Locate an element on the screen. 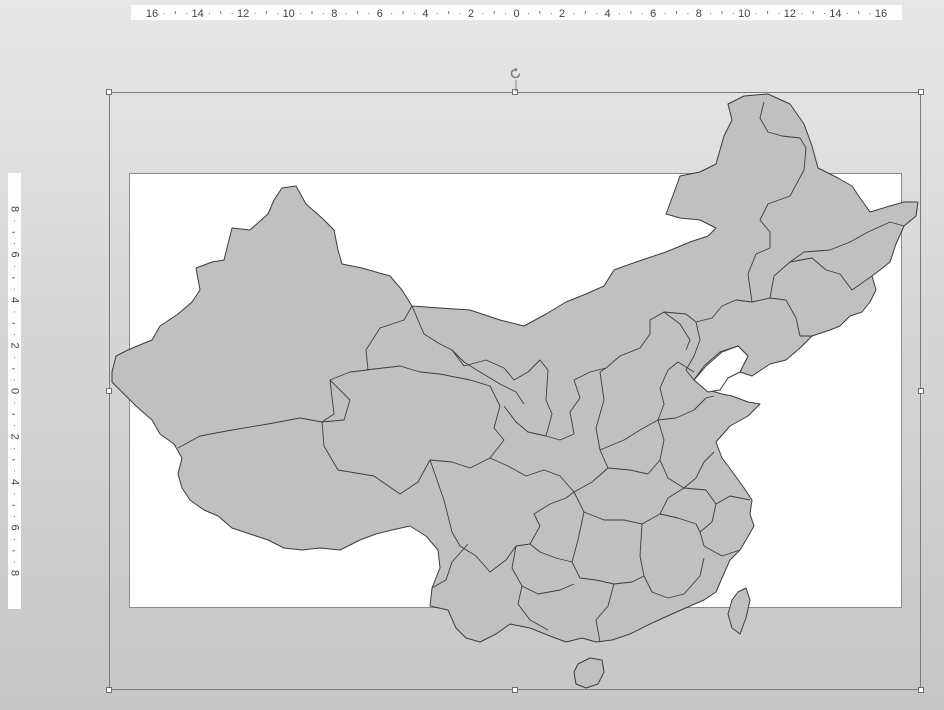 Image resolution: width=944 pixels, height=710 pixels. resize-handle-top-right is located at coordinates (921, 92).